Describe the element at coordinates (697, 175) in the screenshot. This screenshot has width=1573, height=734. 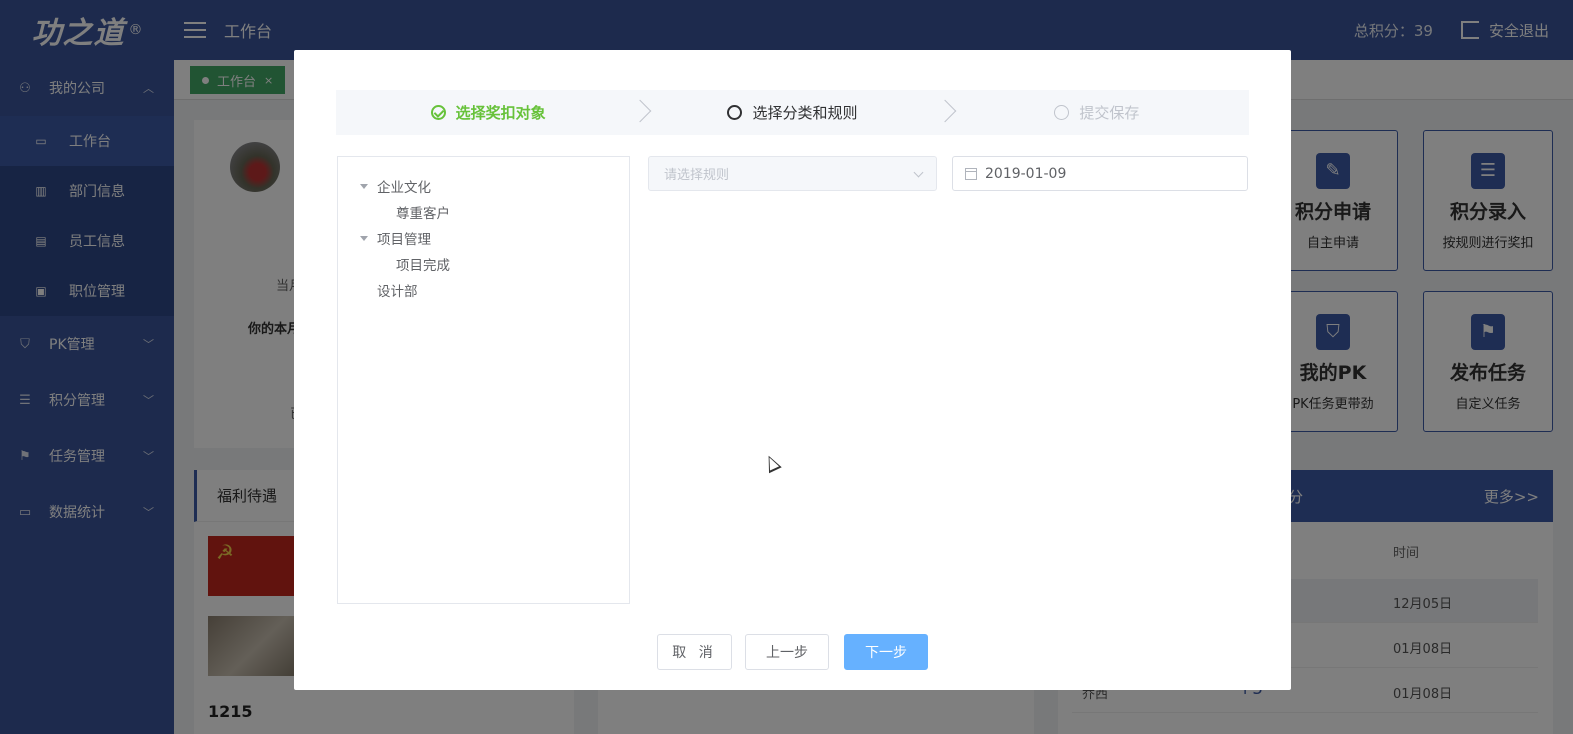
I see `rule-select-placeholder: 请选择规则` at that location.